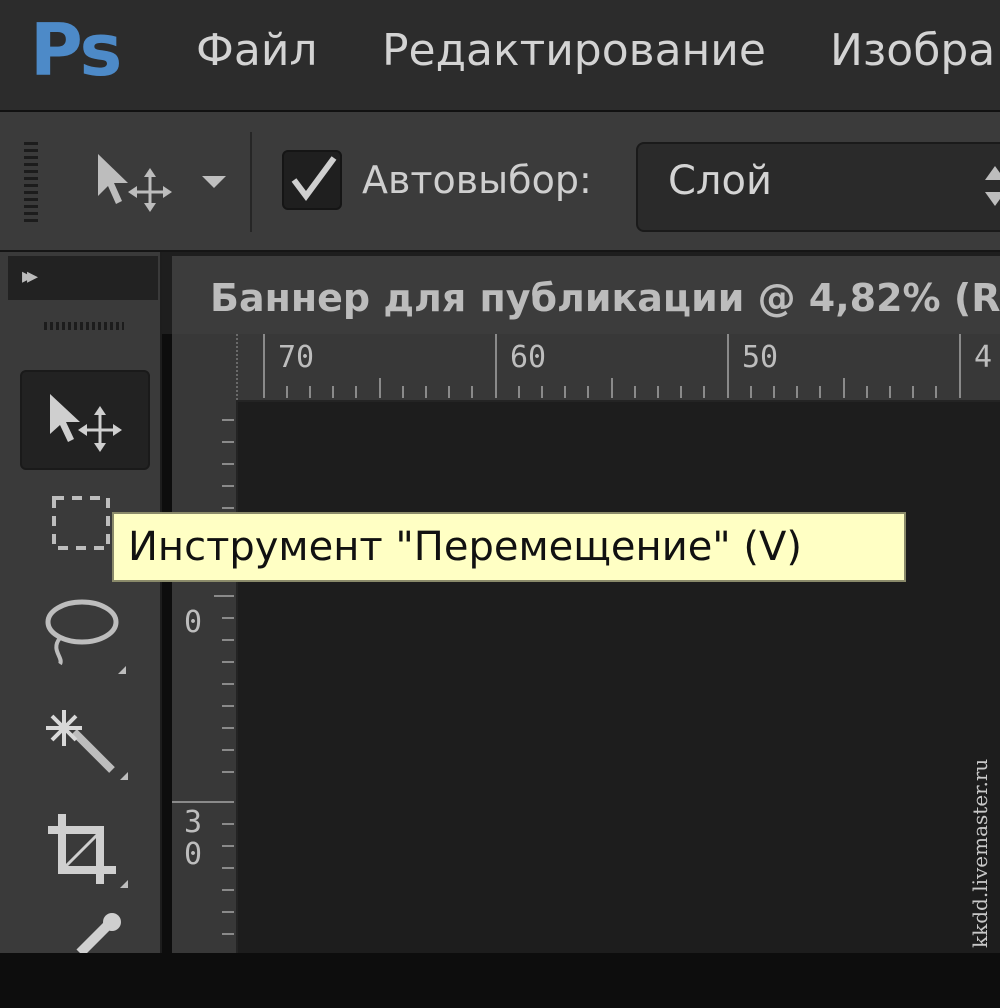 The image size is (1000, 1008). I want to click on tooltip-text: Инструмент "Перемещение" (V), so click(465, 547).